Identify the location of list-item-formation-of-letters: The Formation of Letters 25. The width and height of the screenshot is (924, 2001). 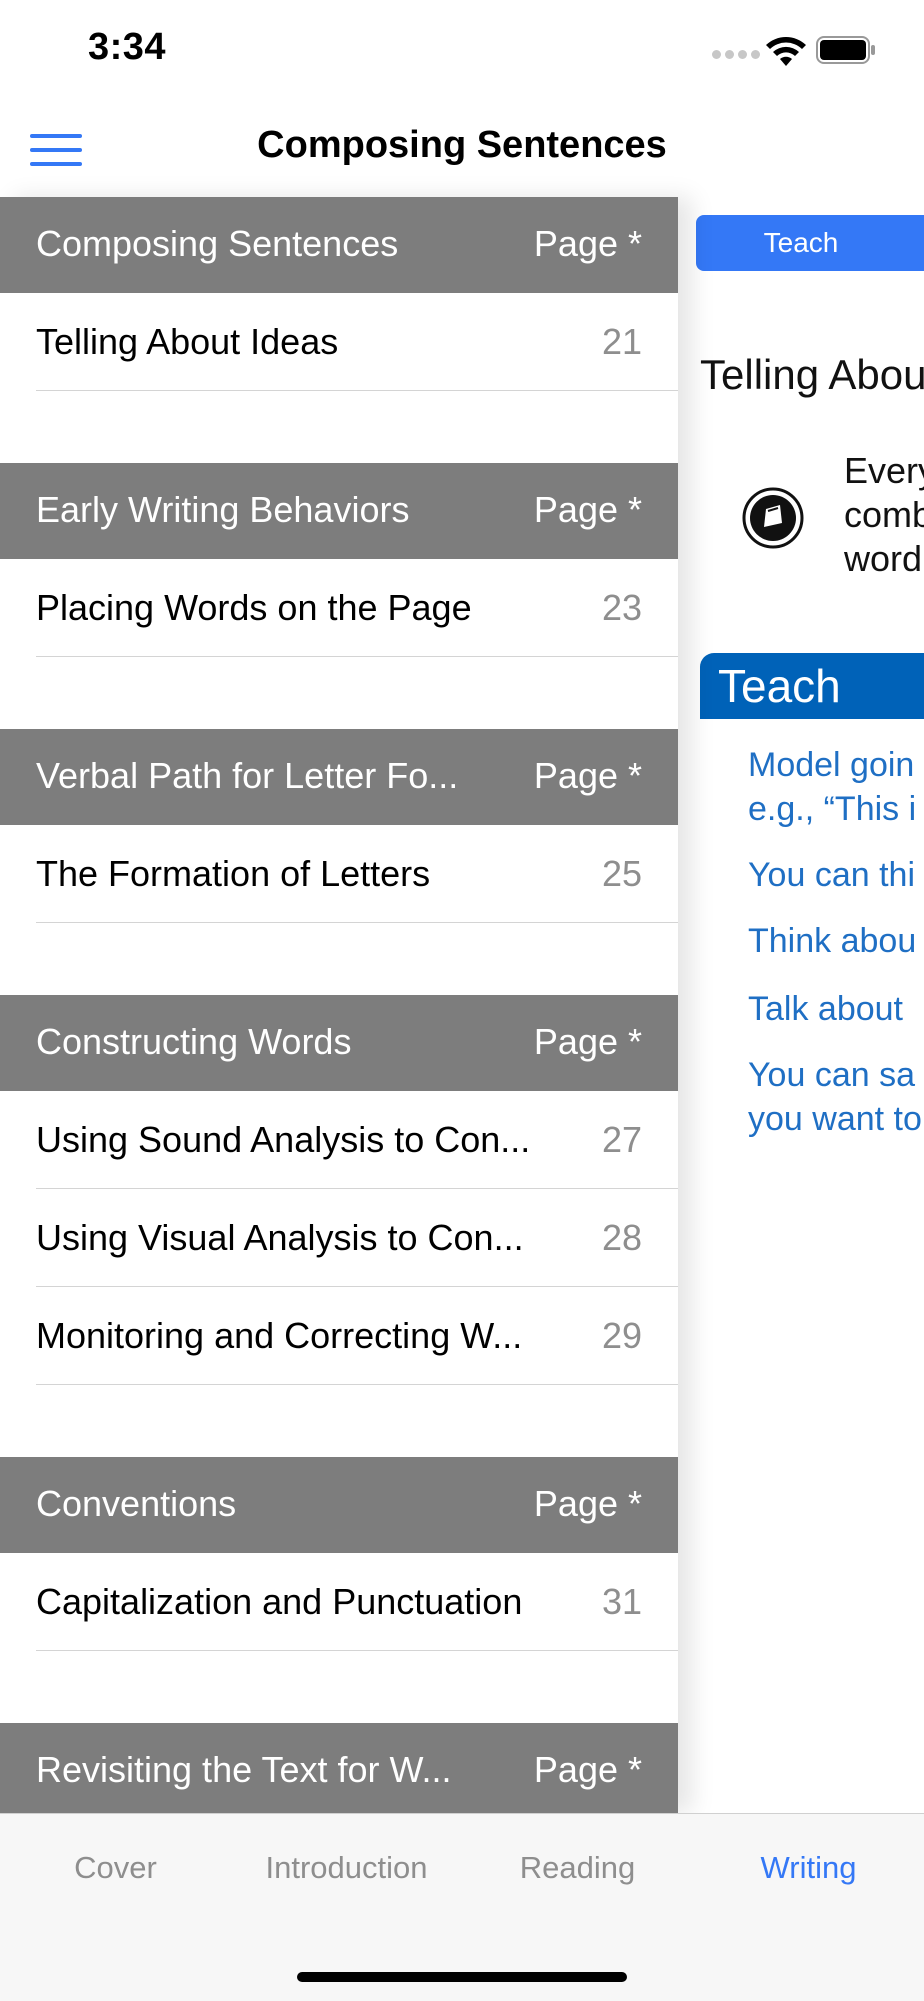
(339, 874).